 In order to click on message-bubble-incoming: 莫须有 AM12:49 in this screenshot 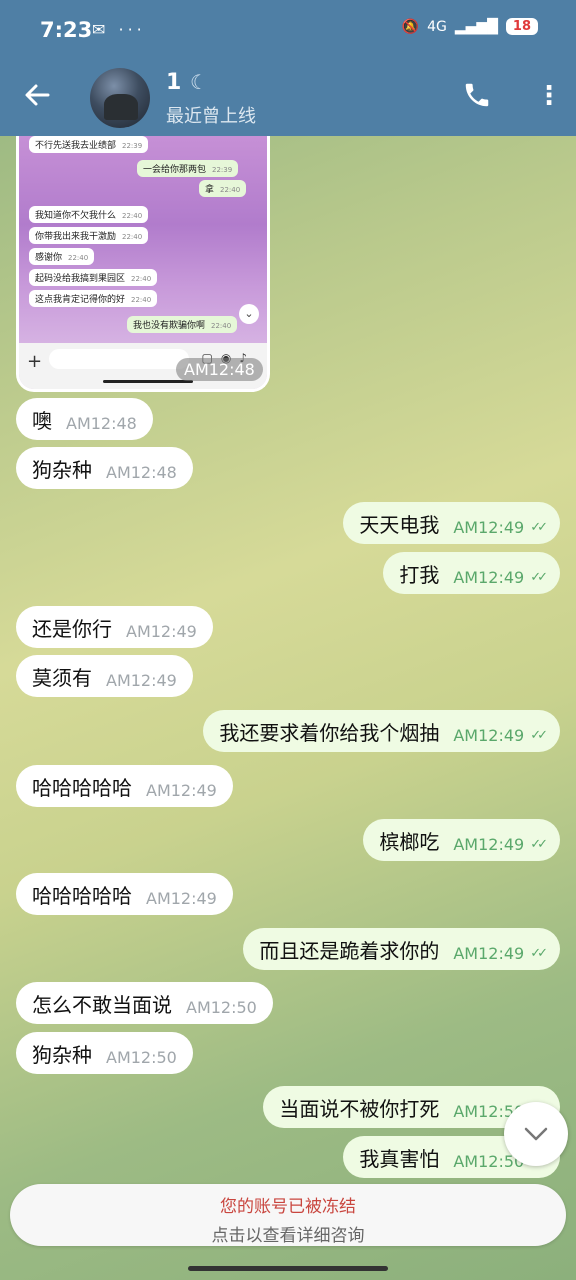, I will do `click(104, 676)`.